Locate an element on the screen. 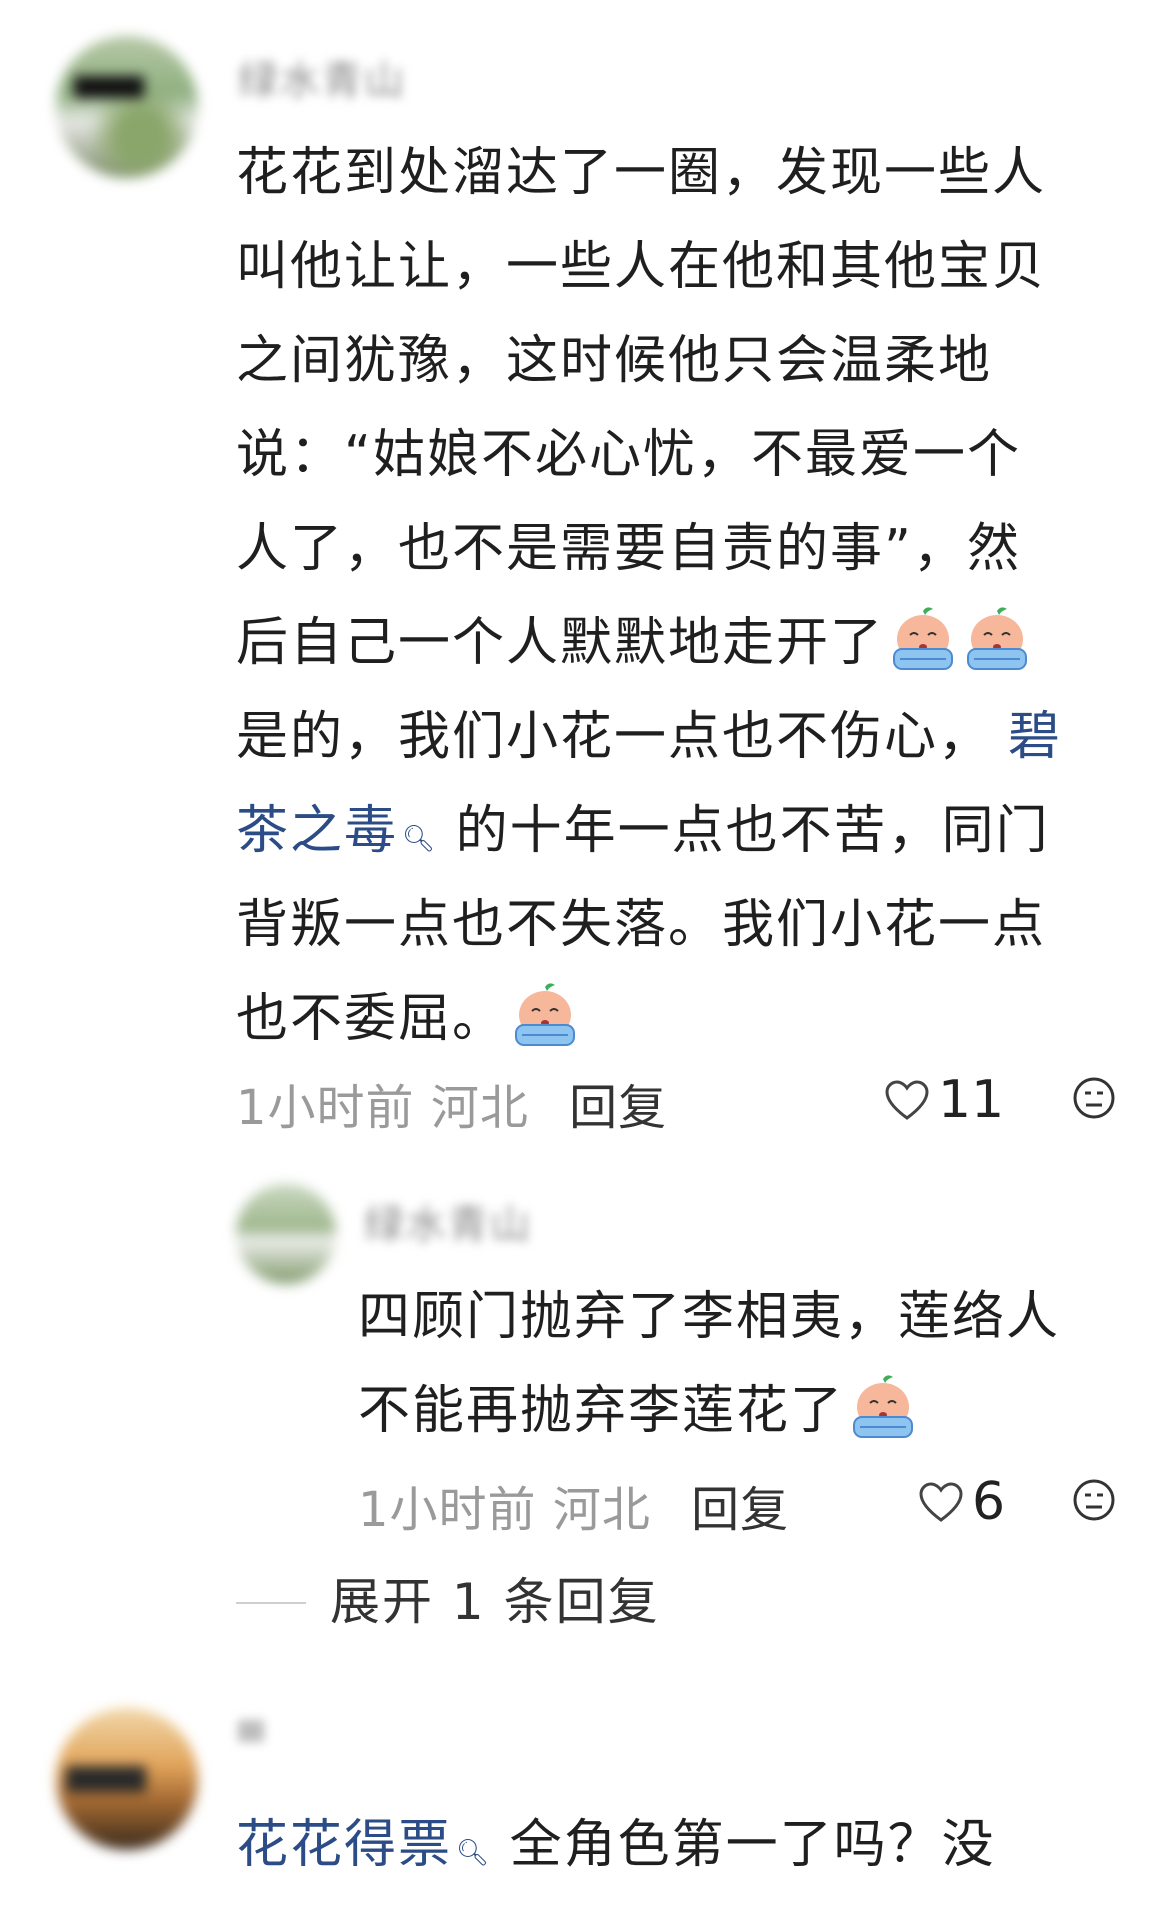  comment-line: 背叛一点也不失落。我们小花一点 is located at coordinates (641, 925).